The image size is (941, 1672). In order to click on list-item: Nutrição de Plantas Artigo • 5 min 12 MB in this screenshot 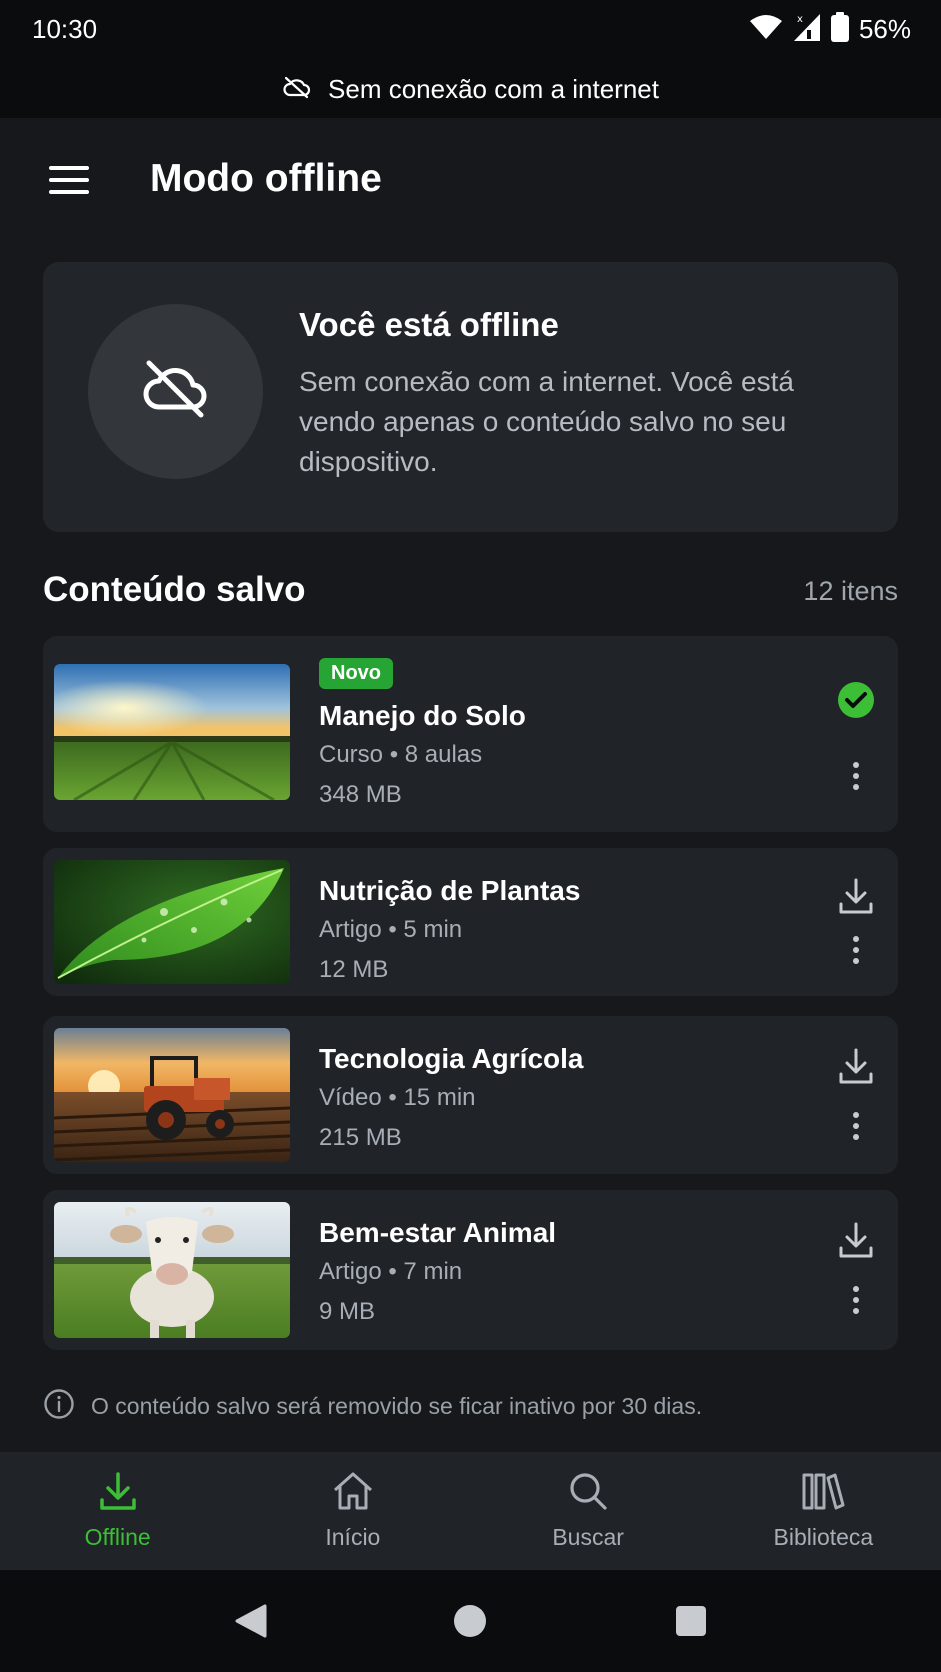, I will do `click(470, 922)`.